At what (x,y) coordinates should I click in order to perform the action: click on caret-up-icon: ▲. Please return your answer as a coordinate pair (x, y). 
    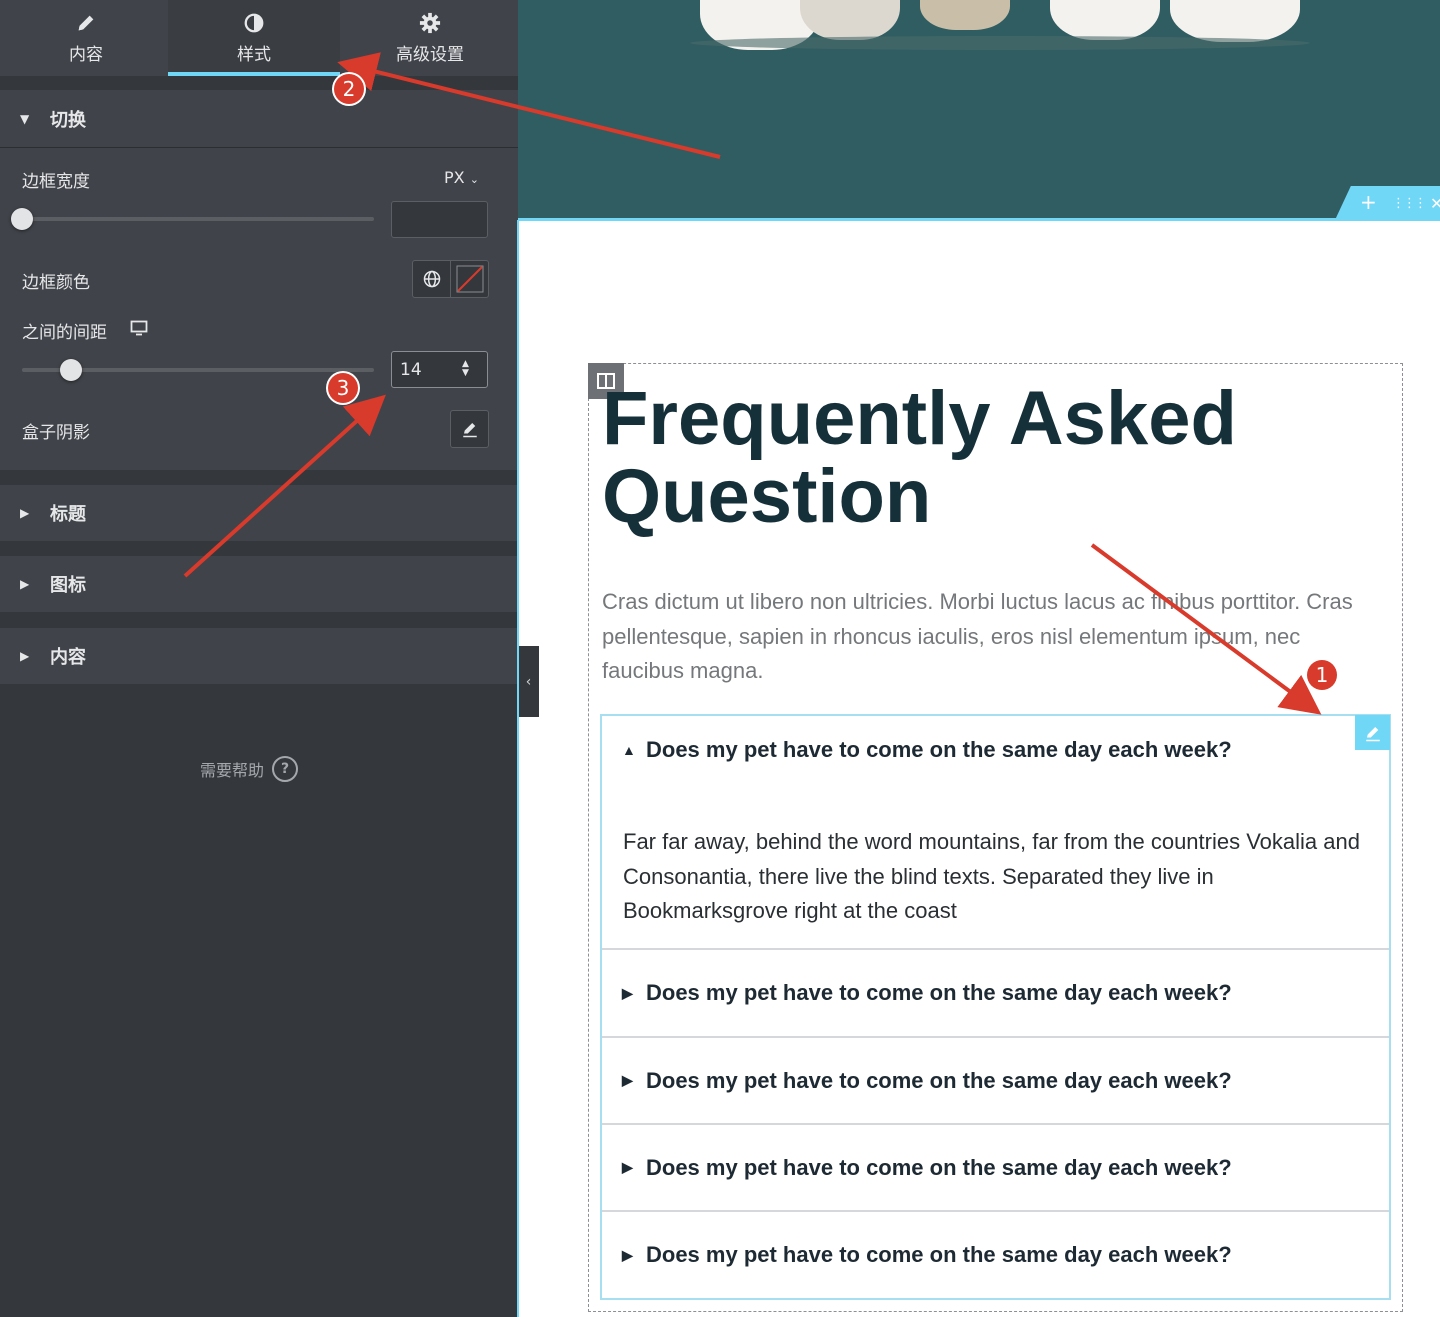
    Looking at the image, I should click on (629, 750).